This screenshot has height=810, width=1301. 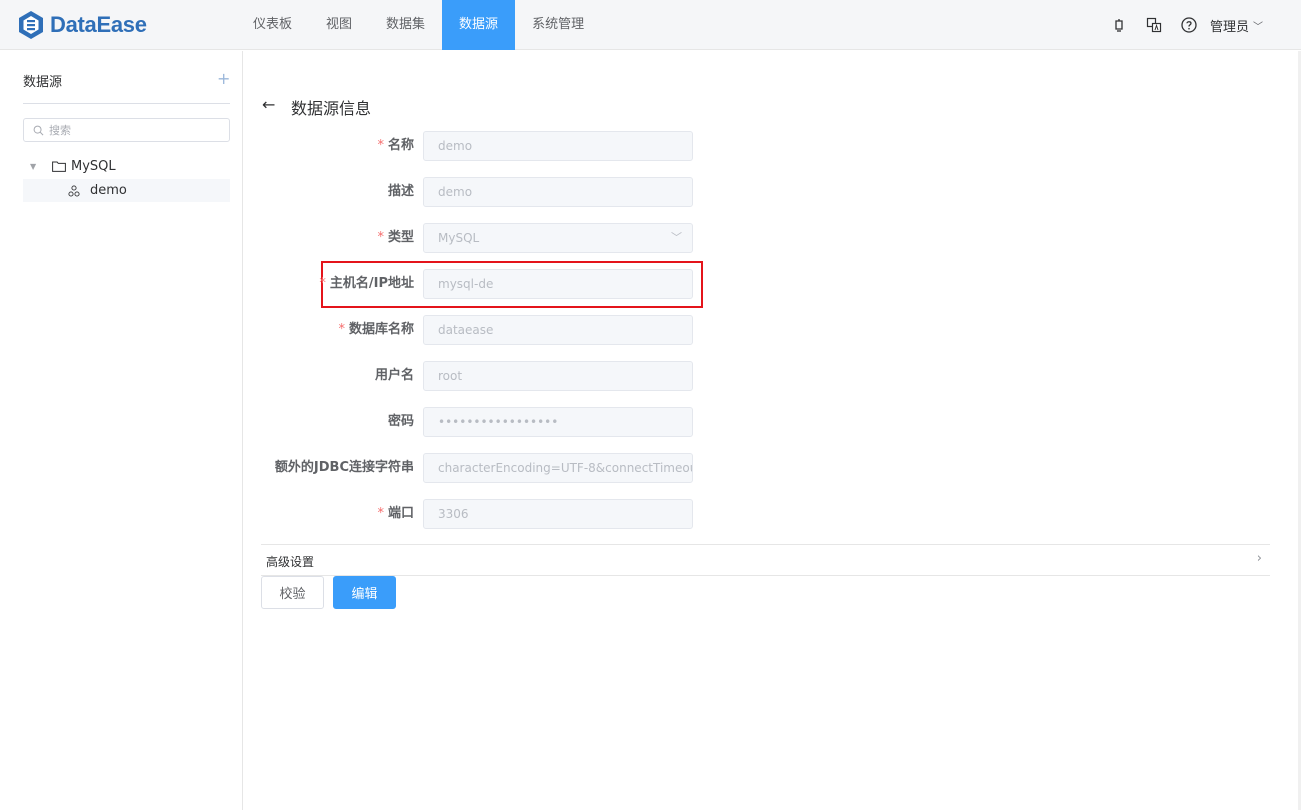 What do you see at coordinates (400, 191) in the screenshot?
I see `field-label: 描述` at bounding box center [400, 191].